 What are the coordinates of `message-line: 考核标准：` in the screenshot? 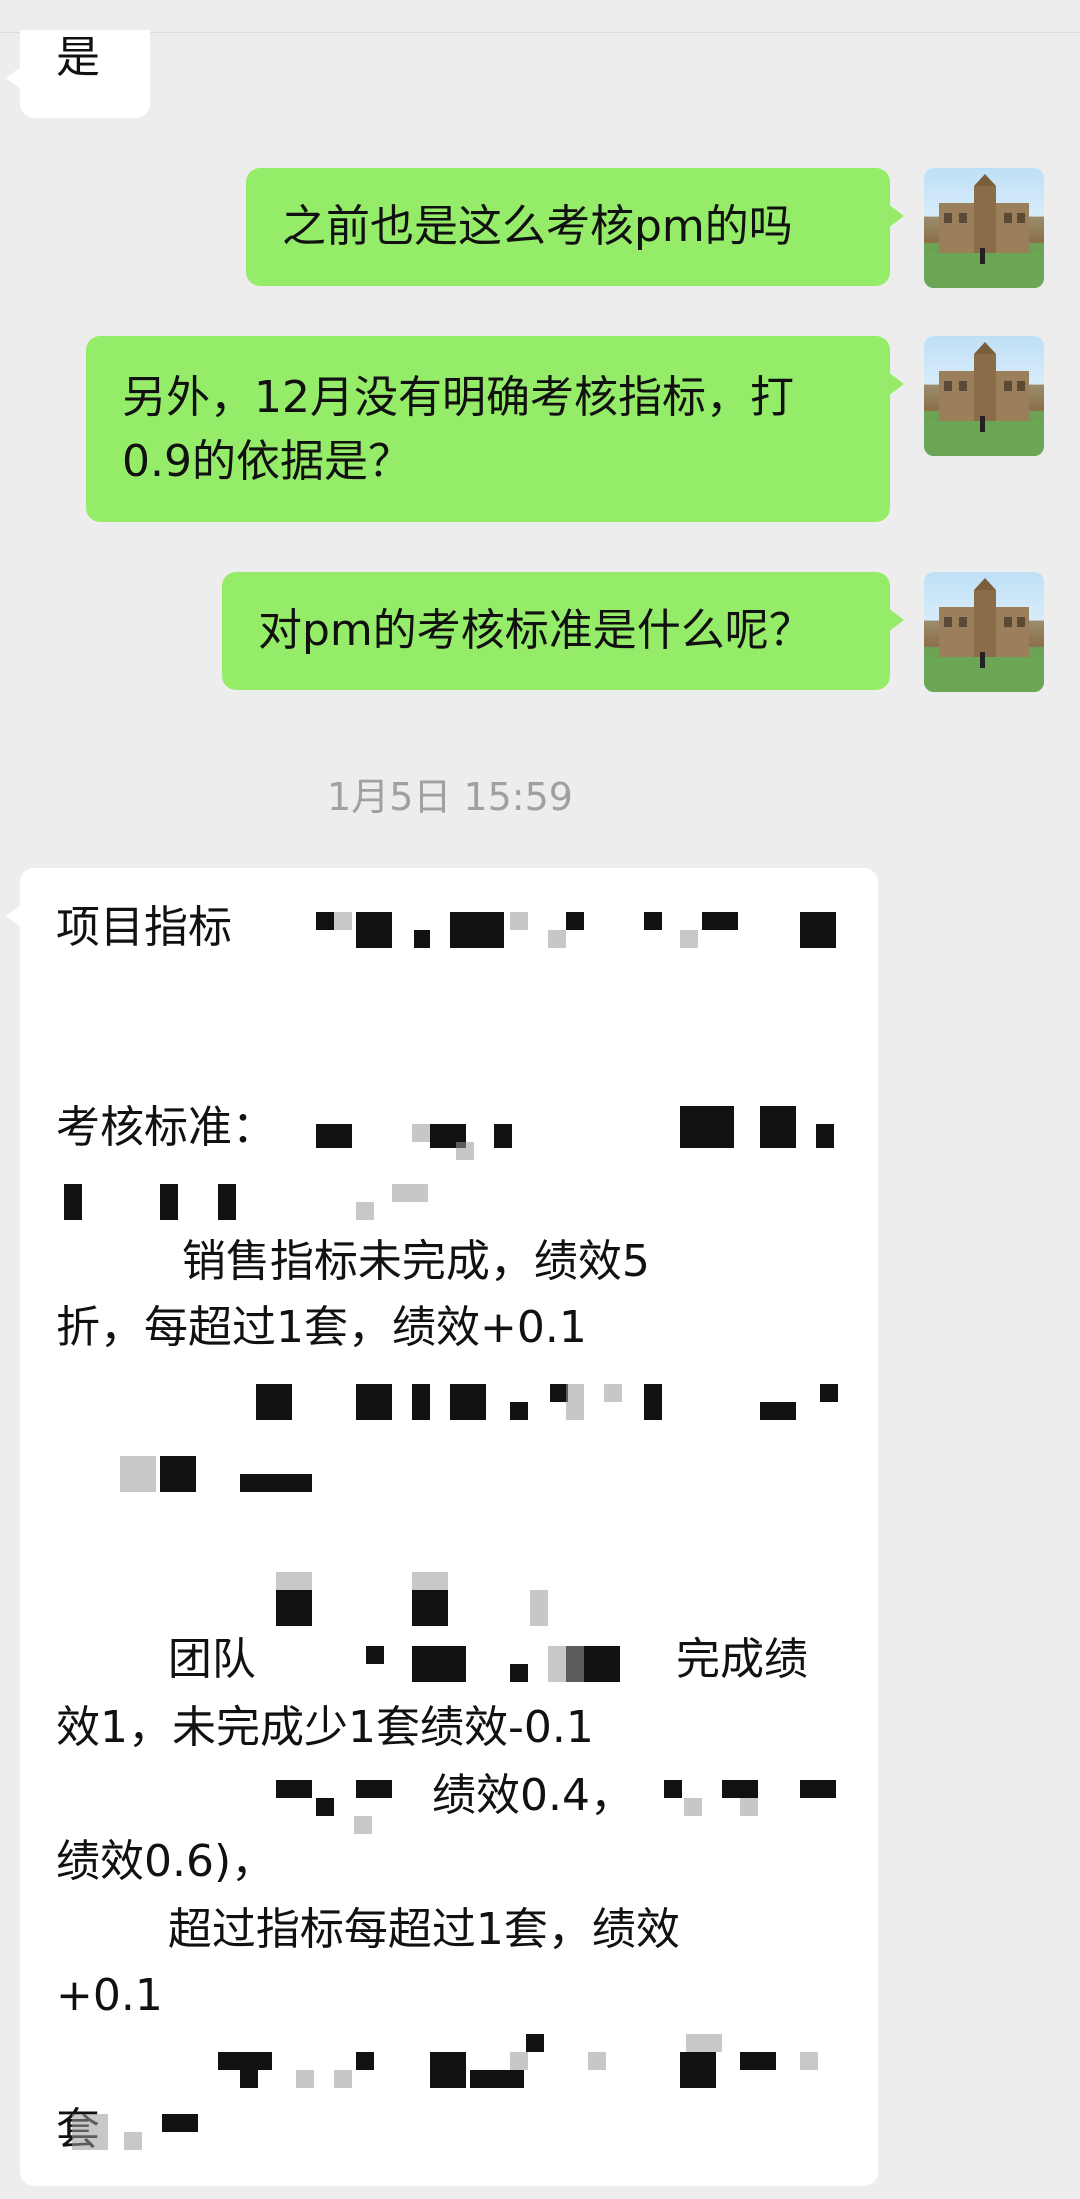 It's located at (166, 1127).